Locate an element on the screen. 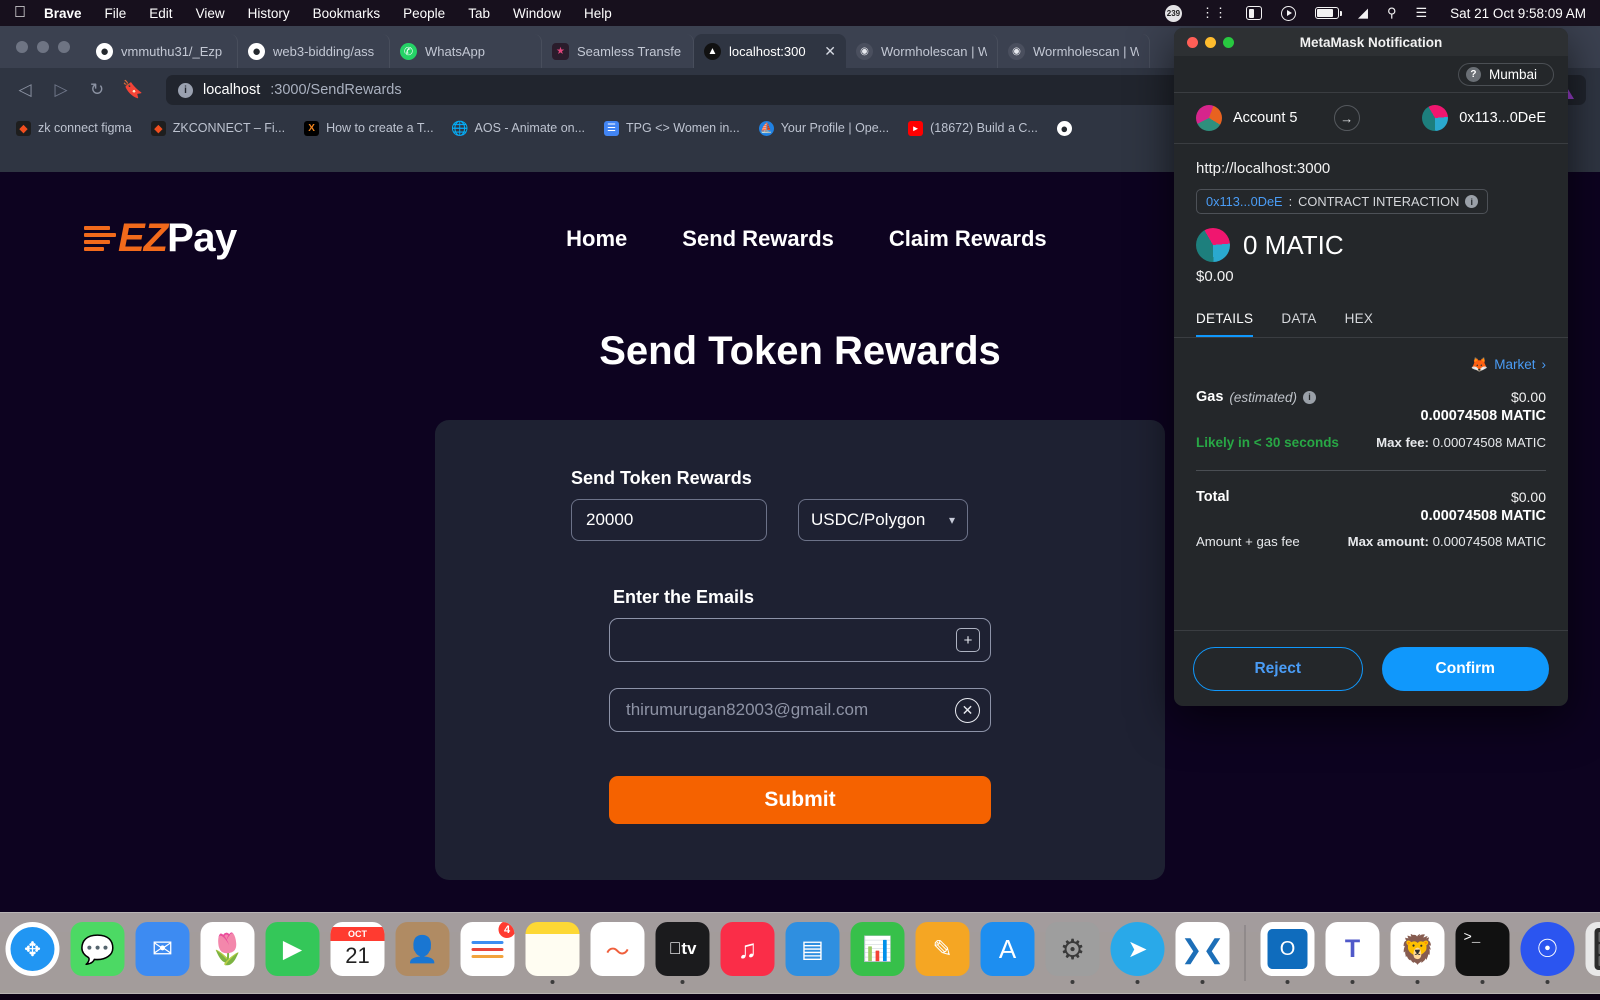  browser-tab: ★ Seamless Transfe is located at coordinates (618, 51).